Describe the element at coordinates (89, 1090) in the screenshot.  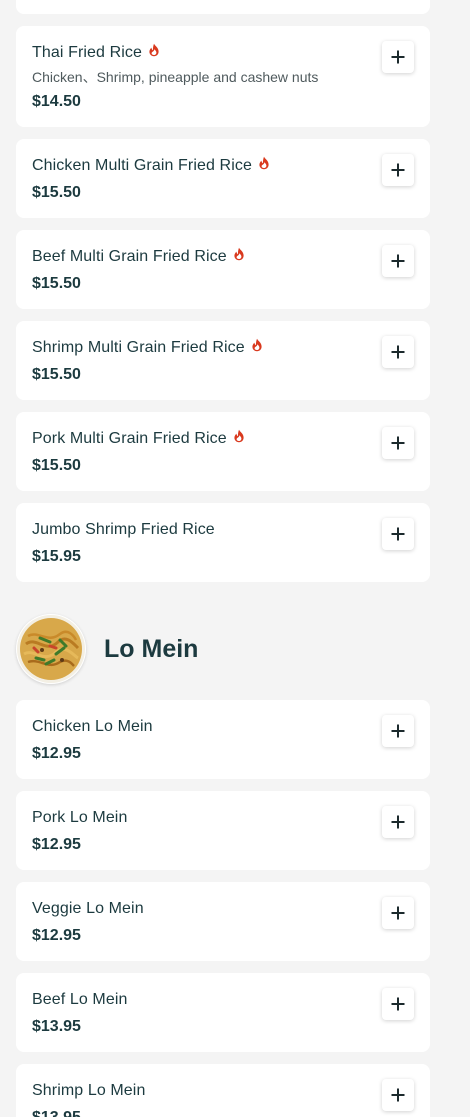
I see `item-name: Shrimp Lo Mein` at that location.